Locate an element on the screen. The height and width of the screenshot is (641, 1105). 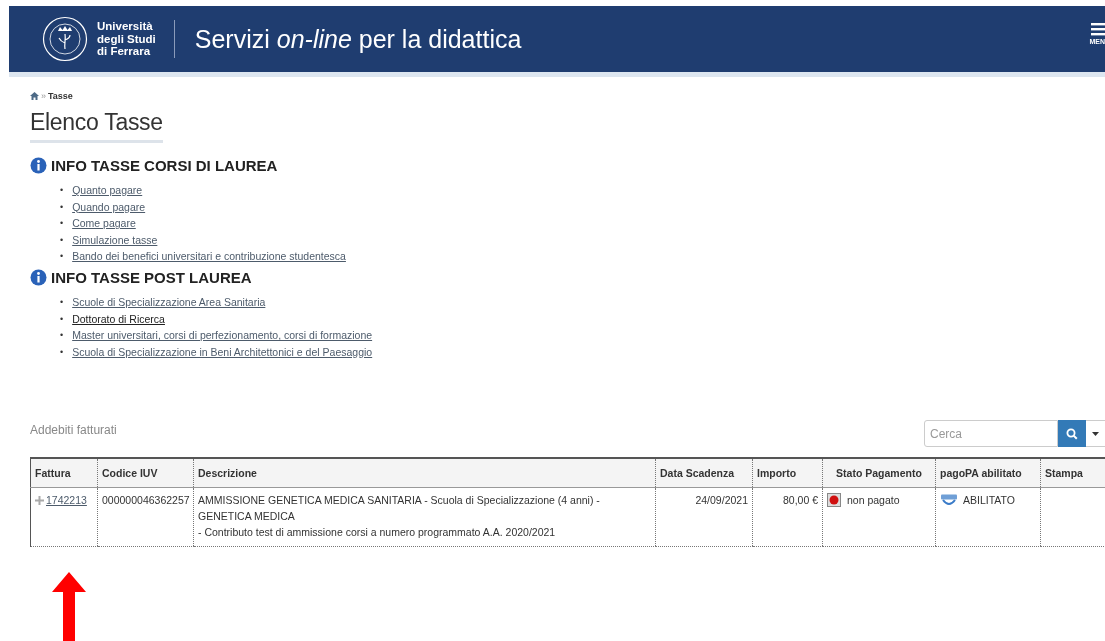
column-header: Stampa is located at coordinates (1072, 473).